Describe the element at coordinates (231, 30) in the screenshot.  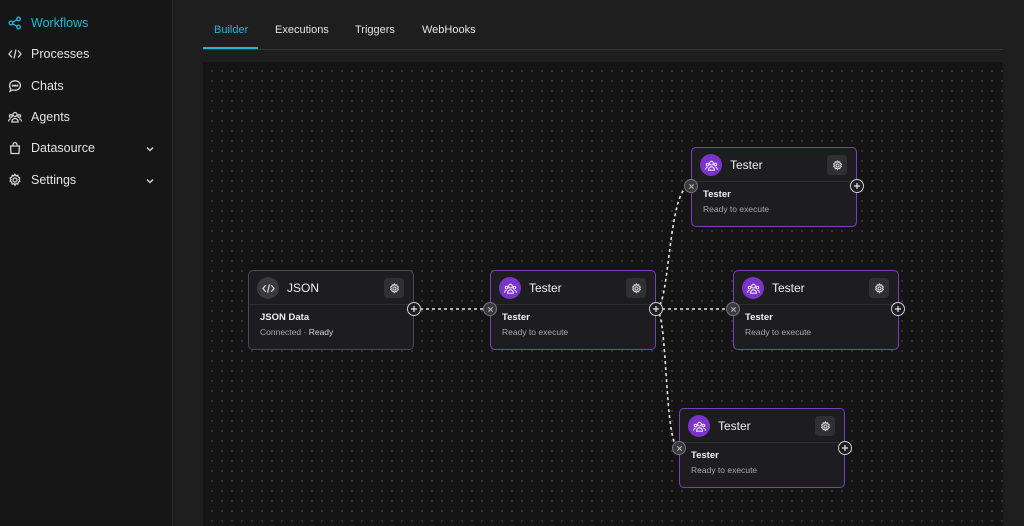
I see `tab-builder: Builder` at that location.